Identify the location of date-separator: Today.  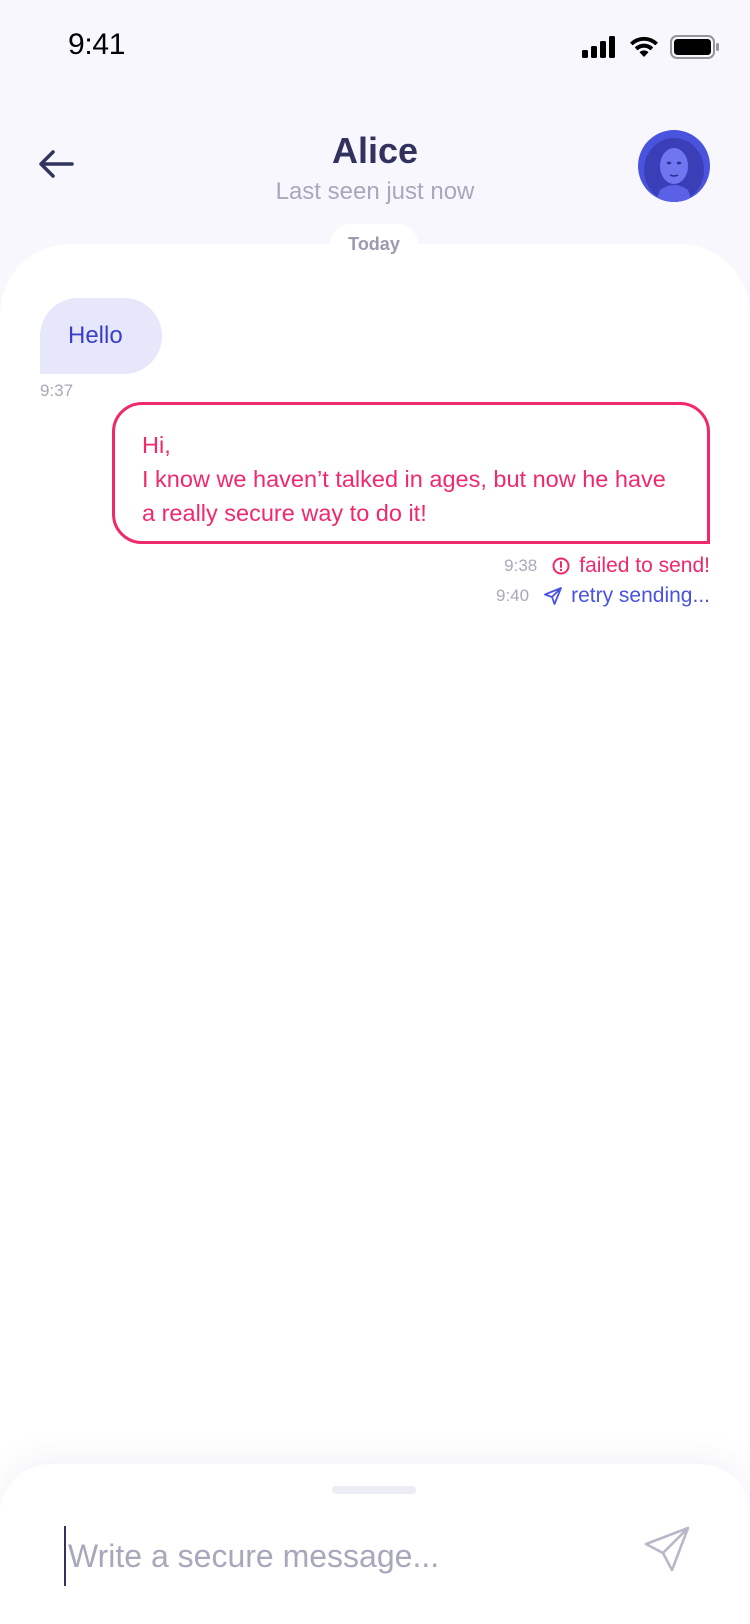
(374, 244).